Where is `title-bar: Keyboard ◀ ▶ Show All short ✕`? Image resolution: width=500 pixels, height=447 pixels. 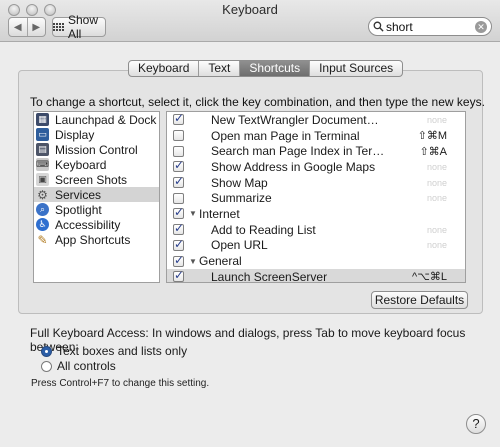
title-bar: Keyboard ◀ ▶ Show All short ✕ is located at coordinates (250, 21).